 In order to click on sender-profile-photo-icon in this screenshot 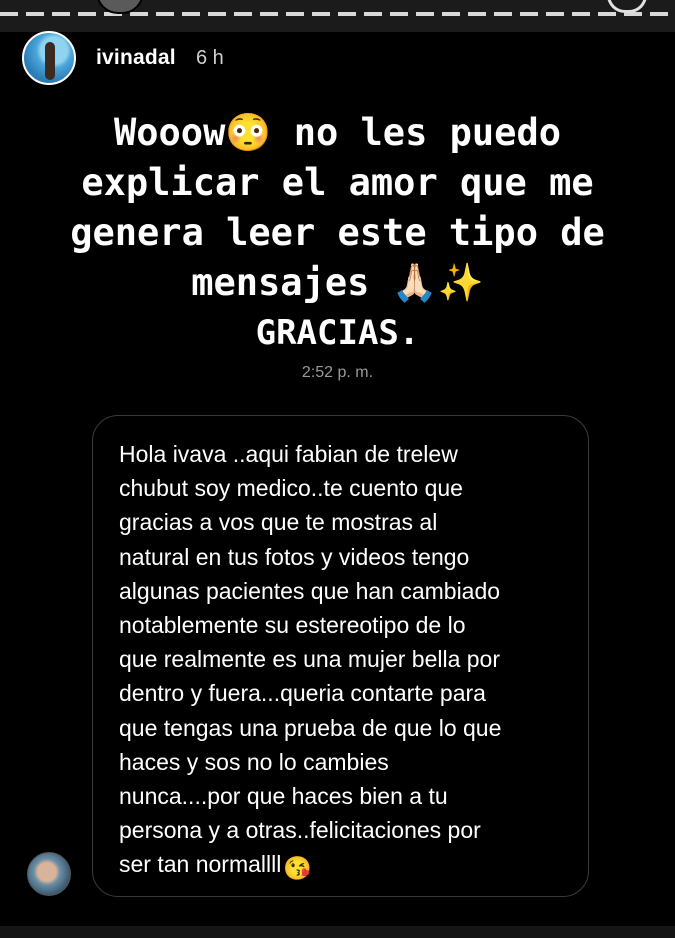, I will do `click(49, 874)`.